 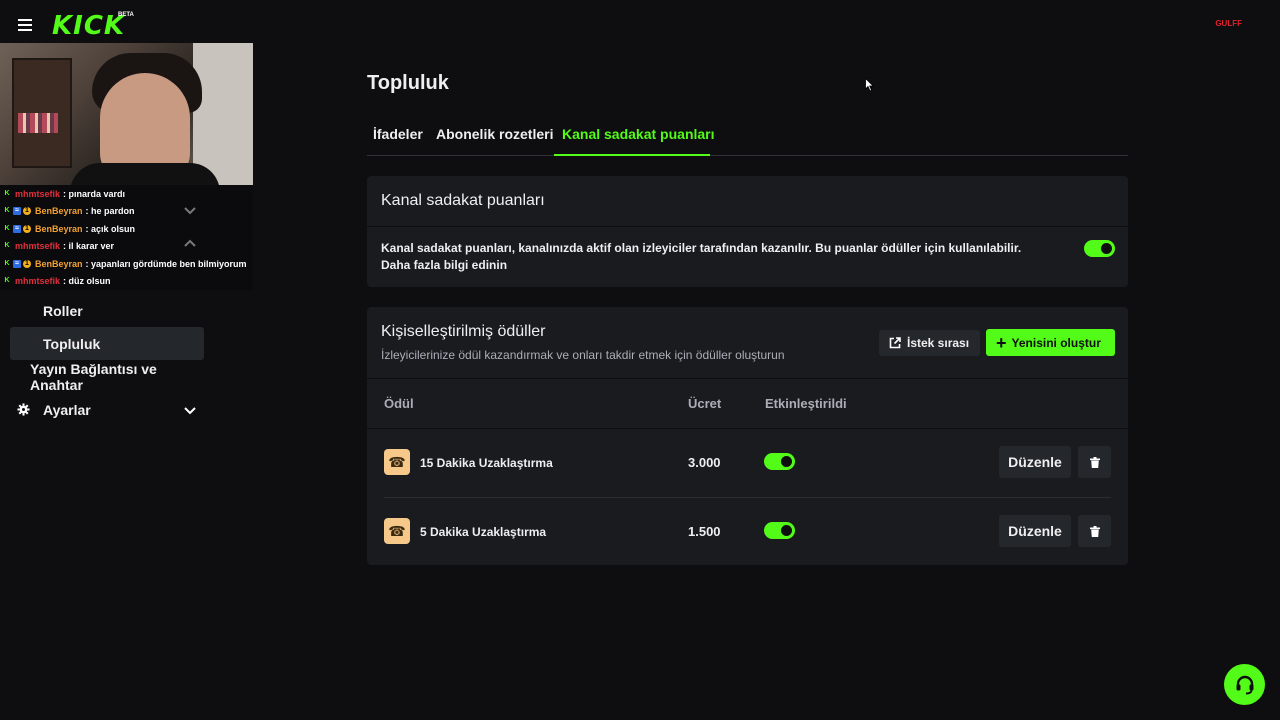 I want to click on chat-text: : yapanları gördümde ben bilmiyorum, so click(x=166, y=263).